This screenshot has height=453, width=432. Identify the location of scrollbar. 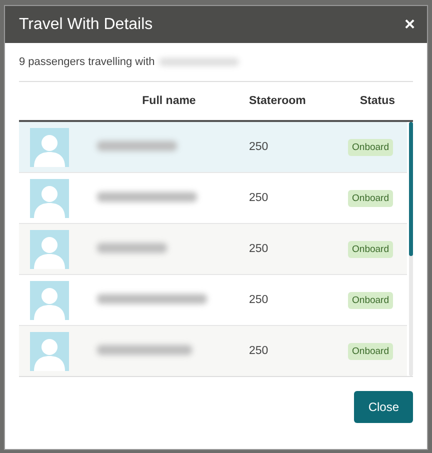
(411, 249).